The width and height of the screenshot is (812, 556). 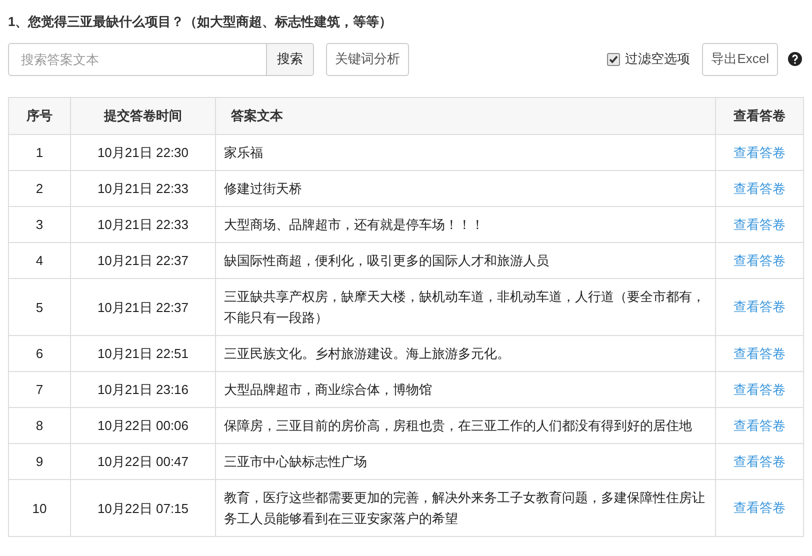 I want to click on table-cell: 三亚民族文化。乡村旅游建设。海上旅游多元化。, so click(x=466, y=354).